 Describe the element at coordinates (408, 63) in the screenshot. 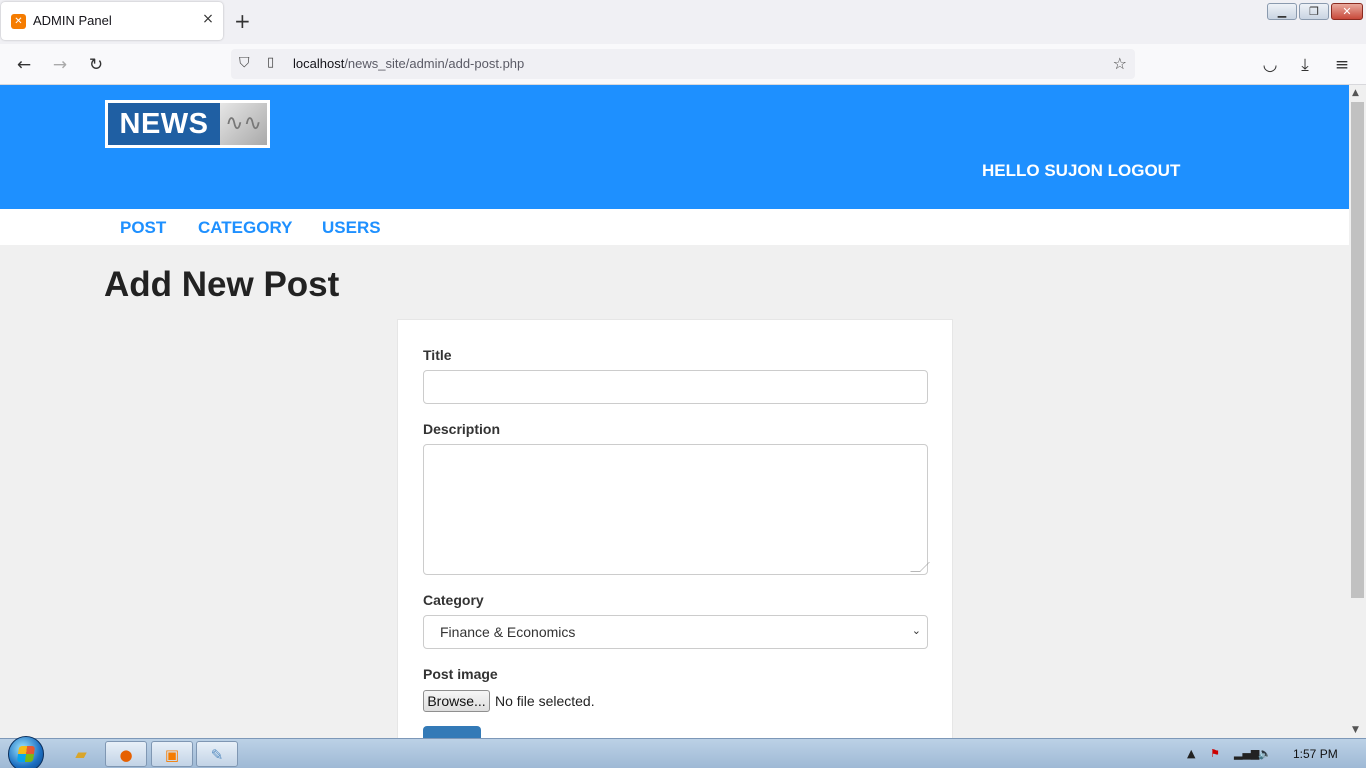

I see `url-text: localhost/news_site/admin/add-post.php` at that location.